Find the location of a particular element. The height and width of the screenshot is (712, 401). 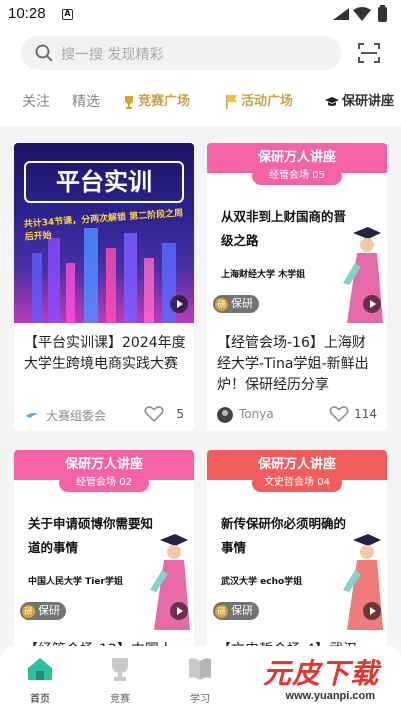

nav-item-competition: 竞赛 is located at coordinates (120, 680).